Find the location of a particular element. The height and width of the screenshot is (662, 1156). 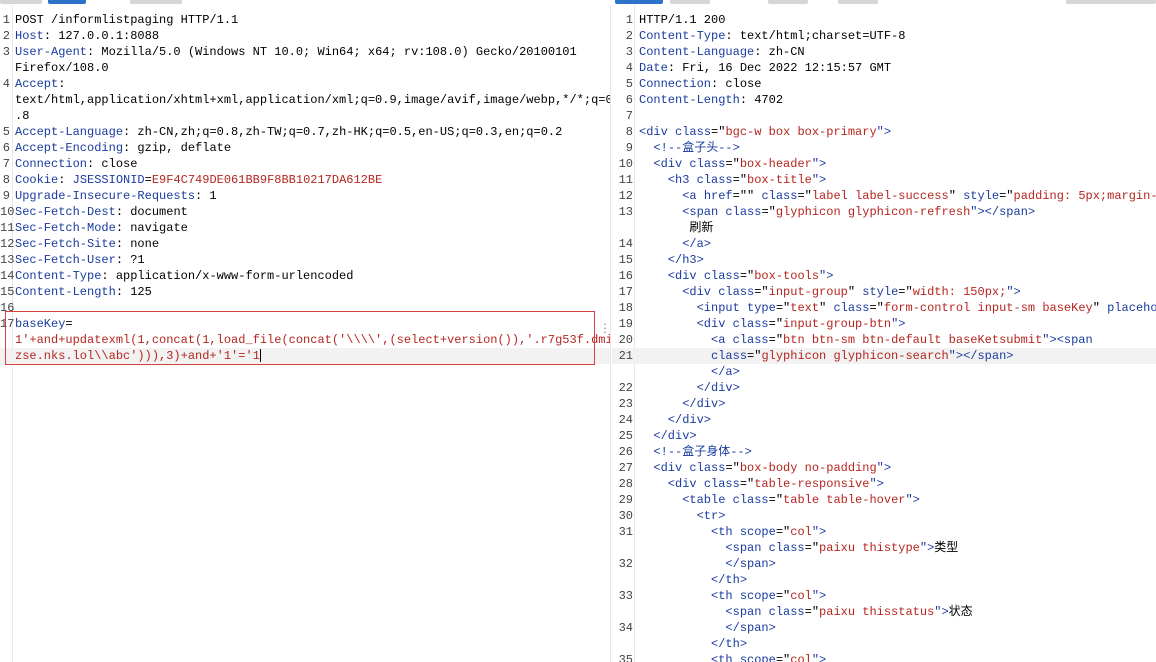

response-code-line: 29 <table class="table table-hover"> is located at coordinates (884, 500).